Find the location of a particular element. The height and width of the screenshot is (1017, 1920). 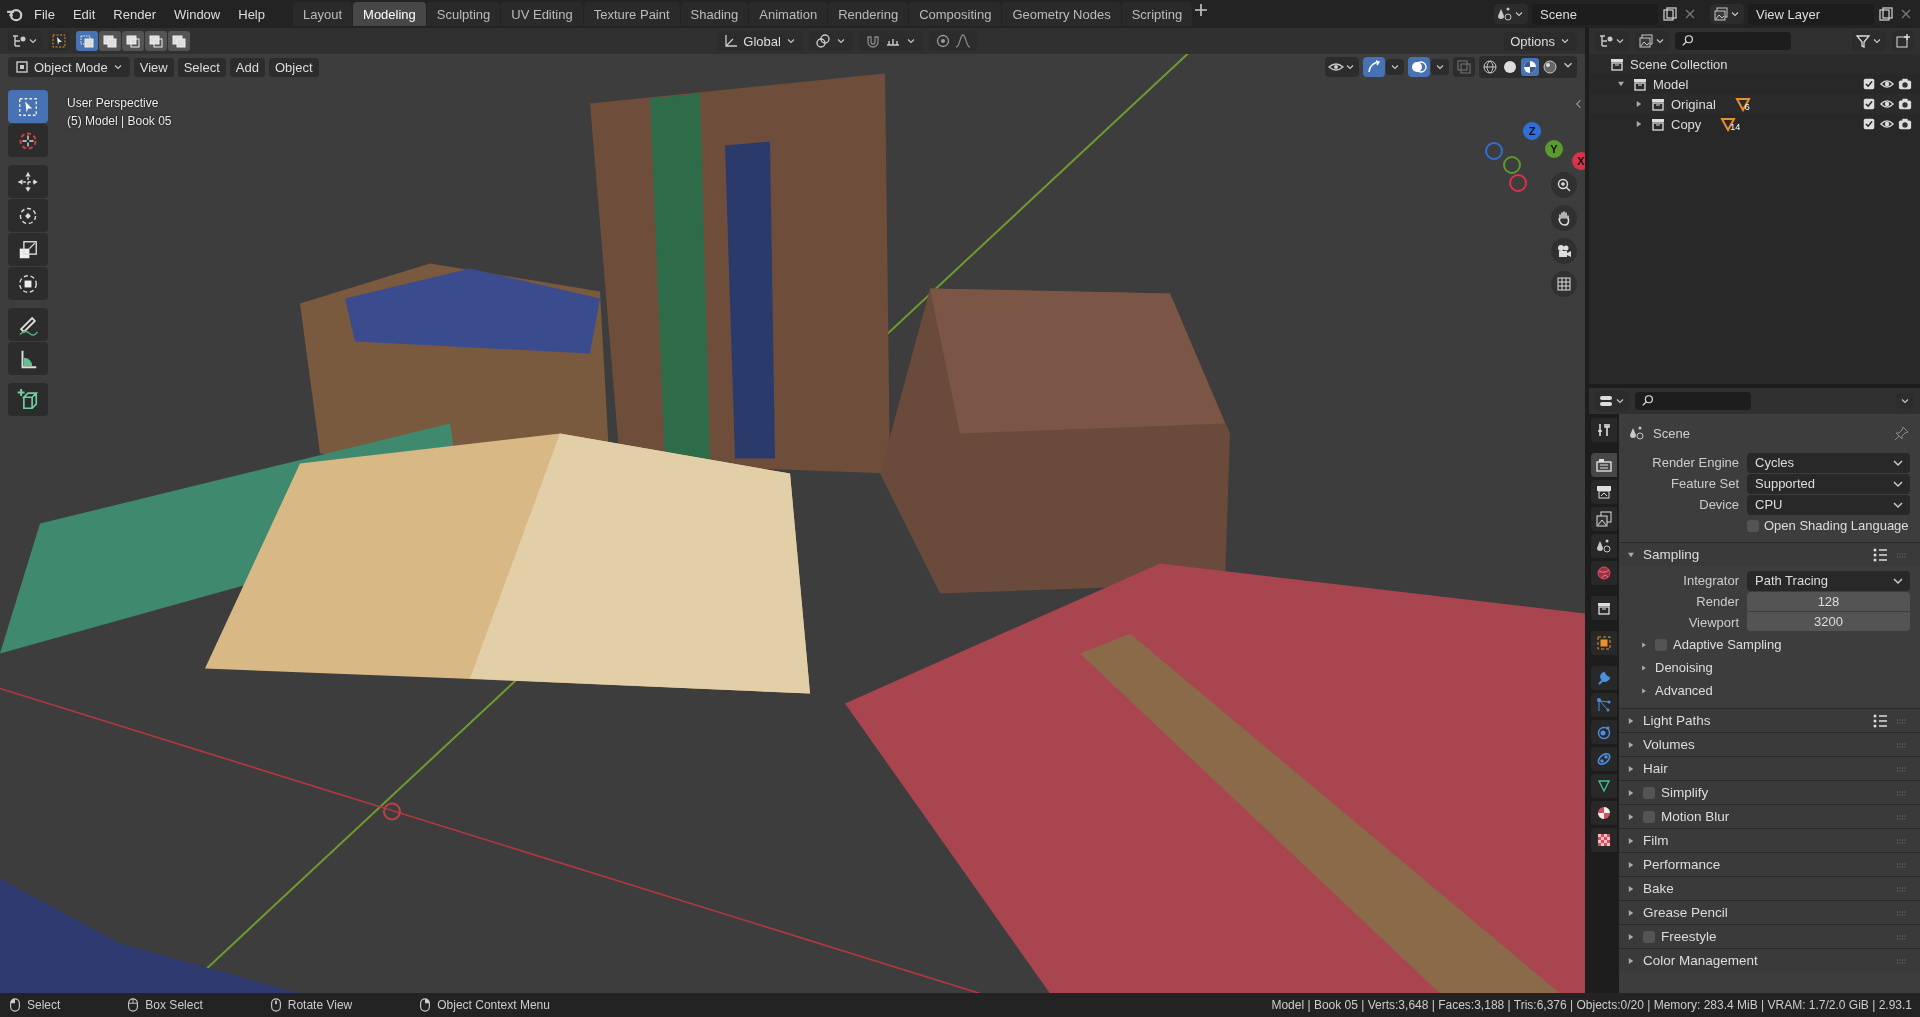

scene-menu is located at coordinates (1511, 14).